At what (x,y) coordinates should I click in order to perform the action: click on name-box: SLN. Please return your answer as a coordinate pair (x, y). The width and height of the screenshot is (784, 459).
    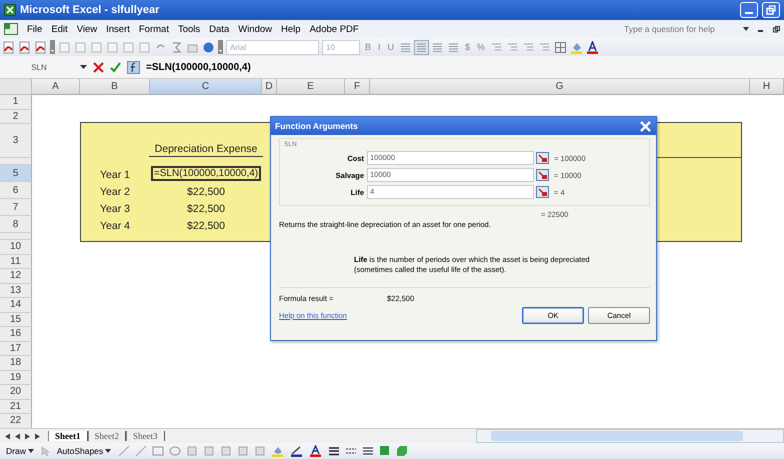
    Looking at the image, I should click on (39, 67).